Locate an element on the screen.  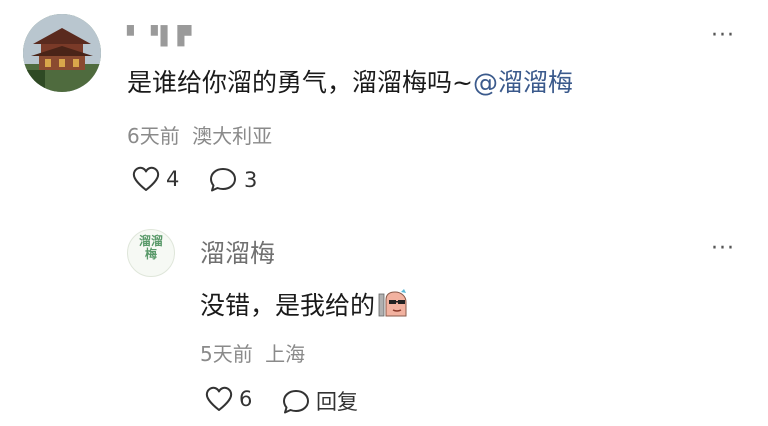
comment-body: 是谁给你溜的勇气，溜溜梅吗~ is located at coordinates (300, 82).